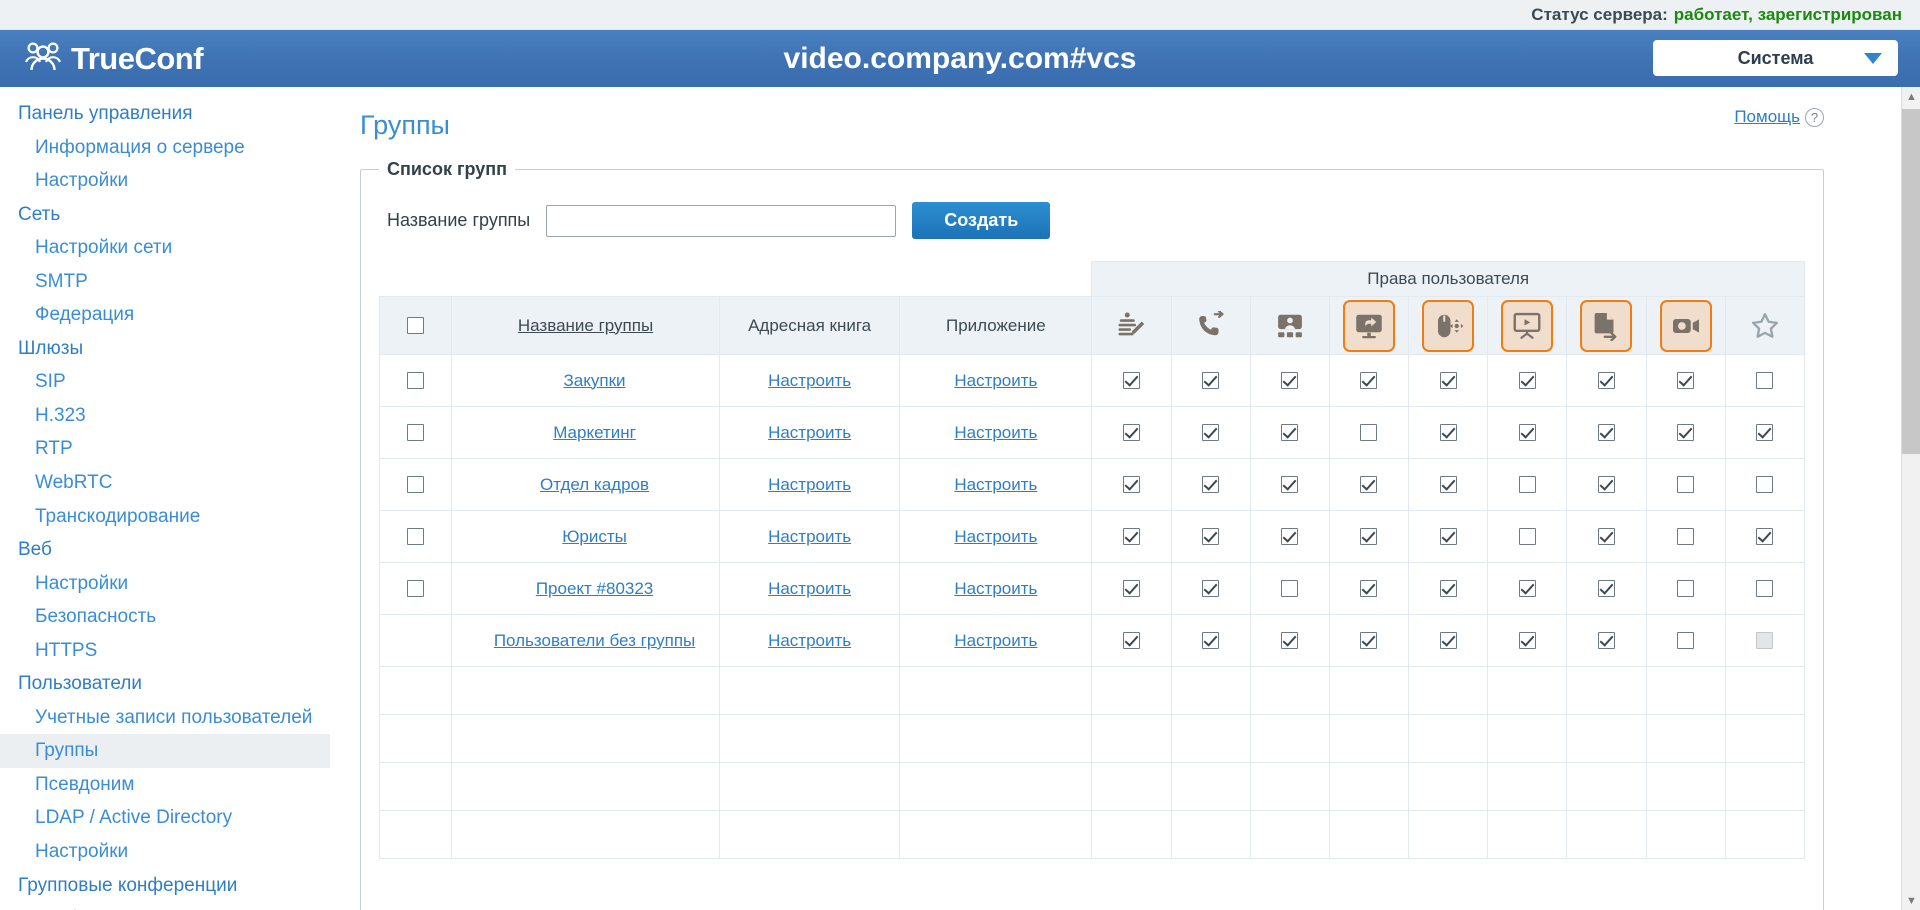 The image size is (1920, 910). Describe the element at coordinates (1779, 117) in the screenshot. I see `help-link: Помощь ?` at that location.